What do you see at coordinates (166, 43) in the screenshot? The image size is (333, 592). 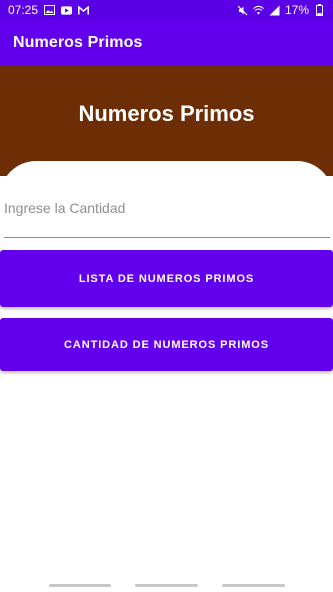 I see `app-bar: Numeros Primos` at bounding box center [166, 43].